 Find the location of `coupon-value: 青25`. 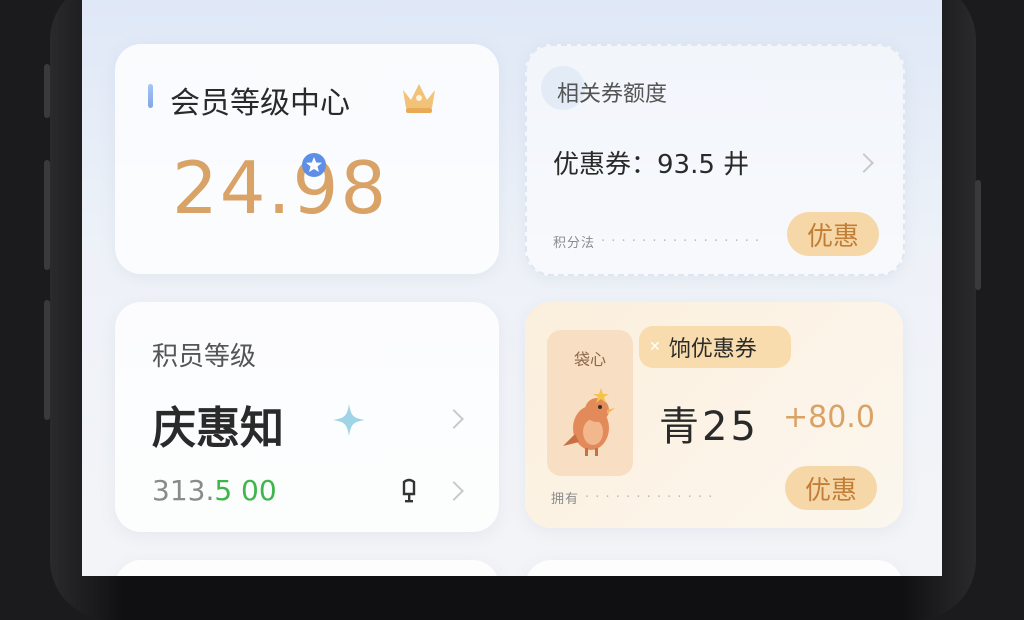

coupon-value: 青25 is located at coordinates (709, 427).